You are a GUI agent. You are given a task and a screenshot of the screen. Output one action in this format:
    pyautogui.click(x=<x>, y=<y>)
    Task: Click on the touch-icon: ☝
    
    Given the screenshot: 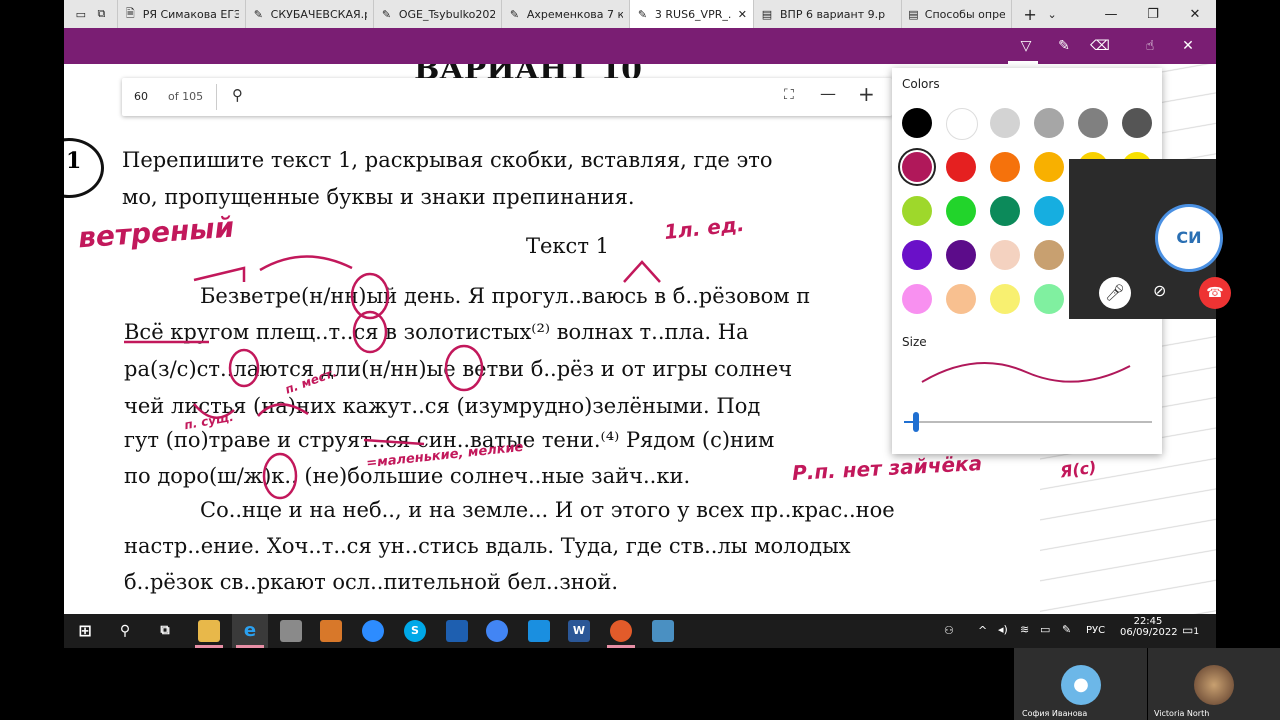 What is the action you would take?
    pyautogui.click(x=1150, y=46)
    